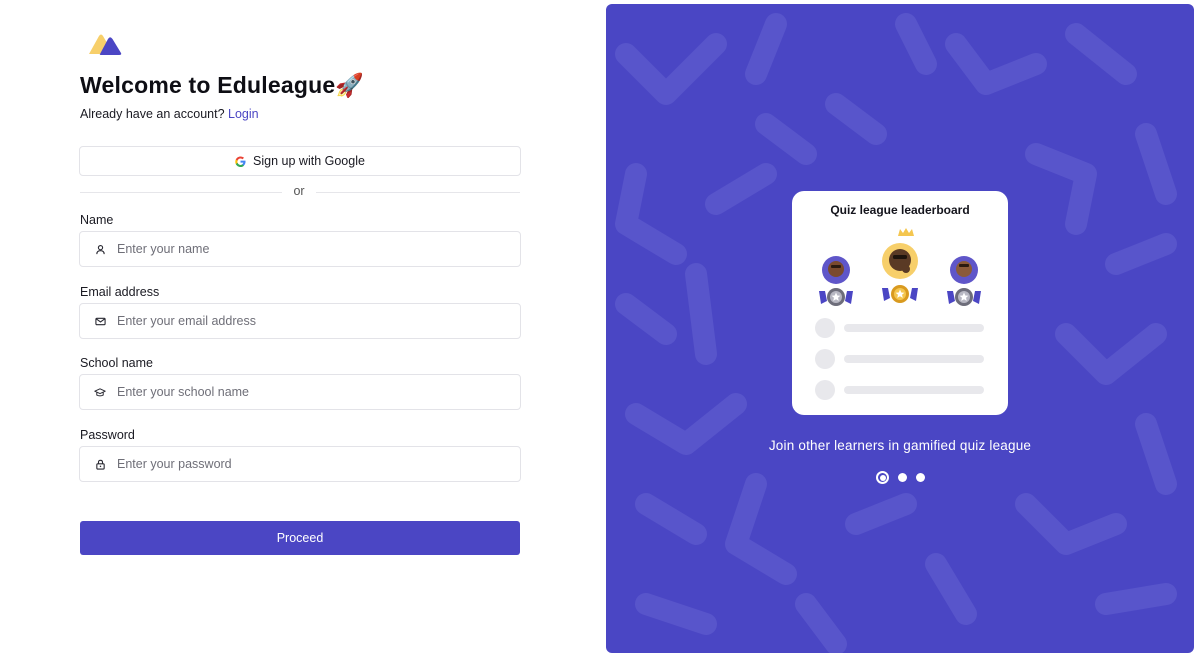 This screenshot has height=661, width=1200. What do you see at coordinates (107, 435) in the screenshot?
I see `password-label: Password` at bounding box center [107, 435].